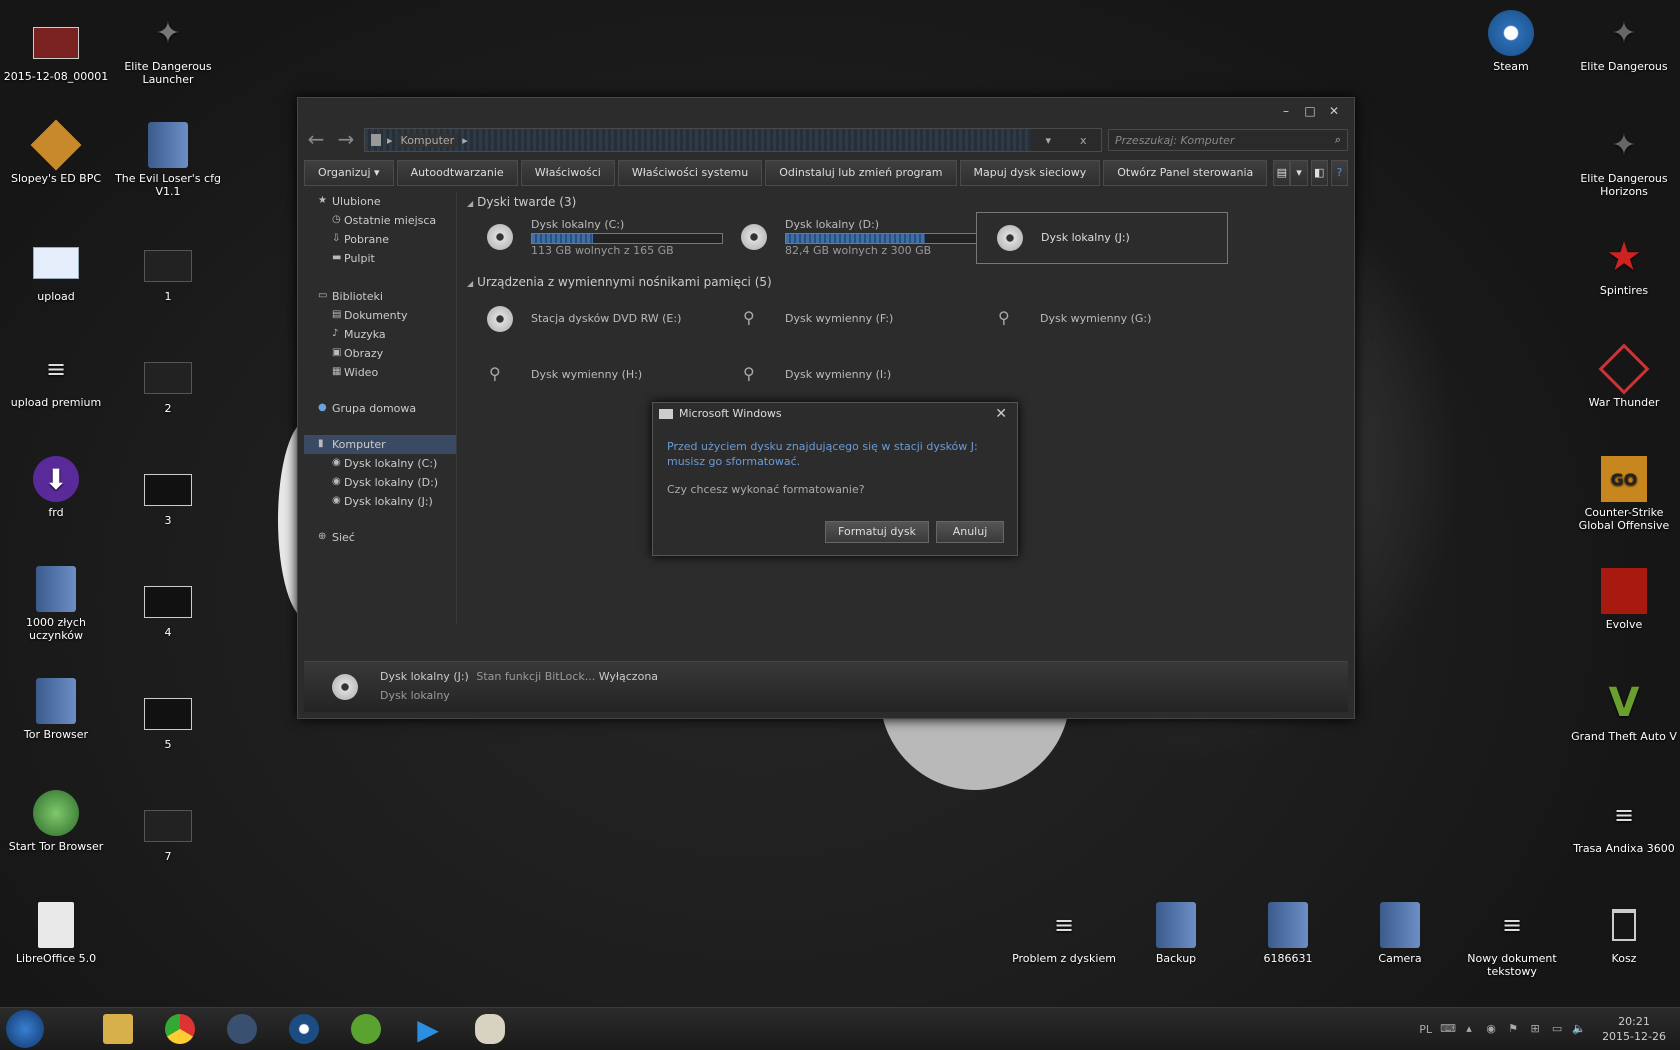 This screenshot has height=1050, width=1680. What do you see at coordinates (1030, 173) in the screenshot?
I see `map-network-drive-button: Mapuj dysk sieciowy` at bounding box center [1030, 173].